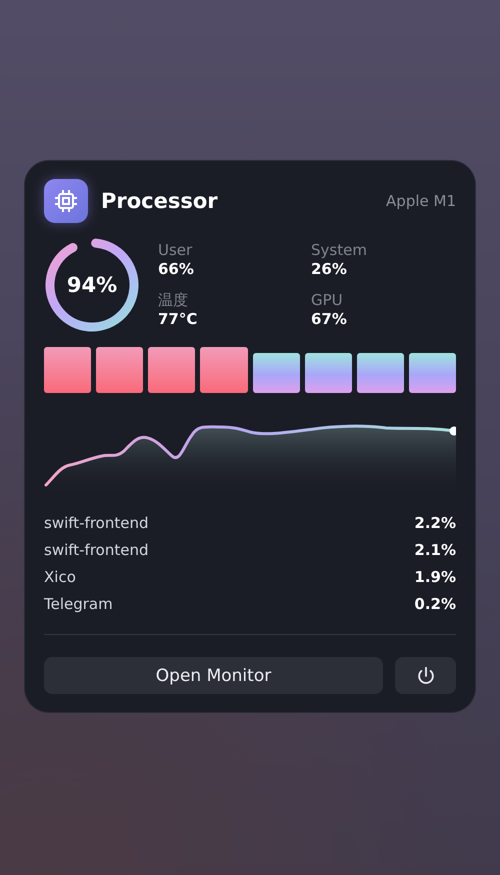  I want to click on stat-value: 67%, so click(329, 319).